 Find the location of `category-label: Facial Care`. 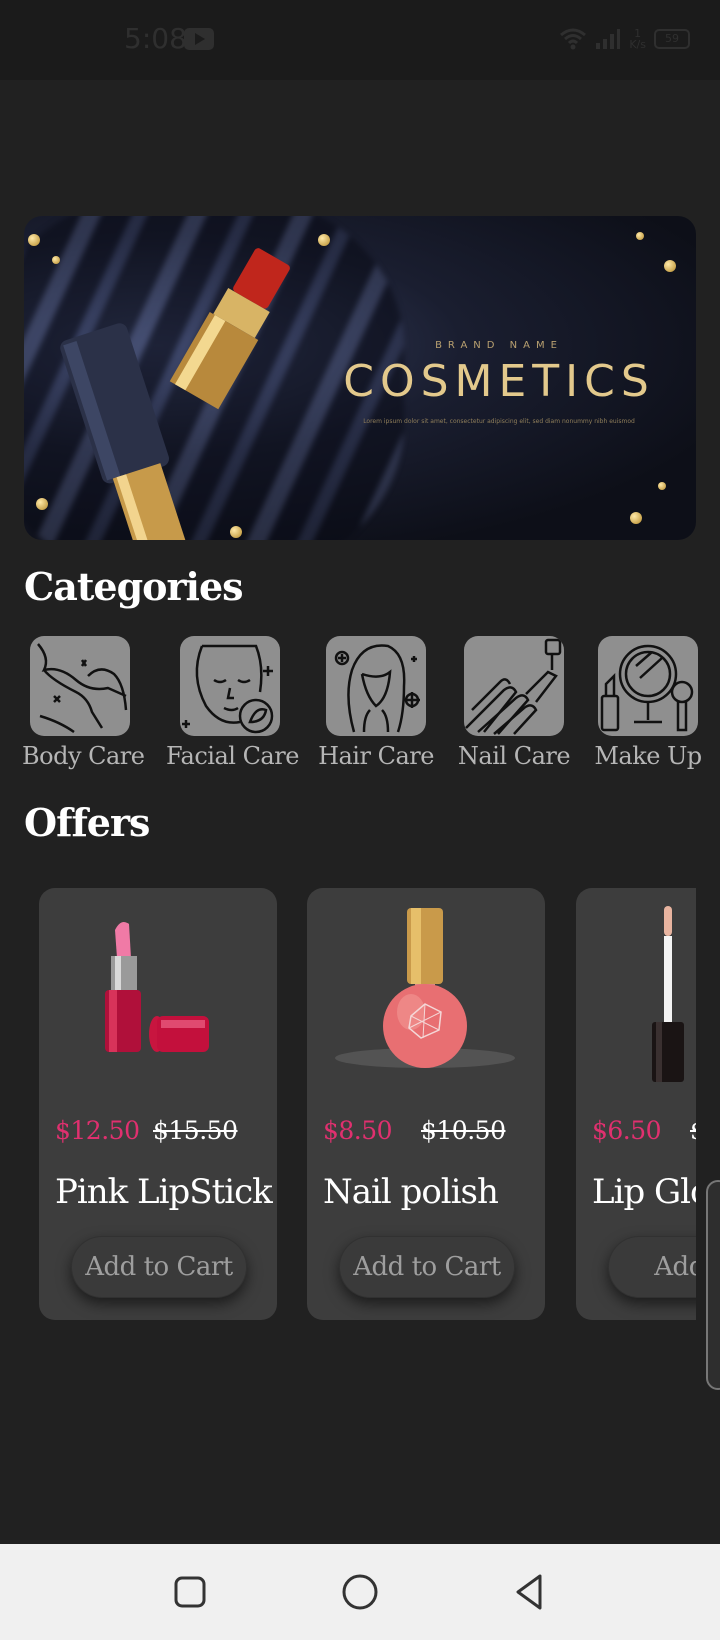

category-label: Facial Care is located at coordinates (232, 756).